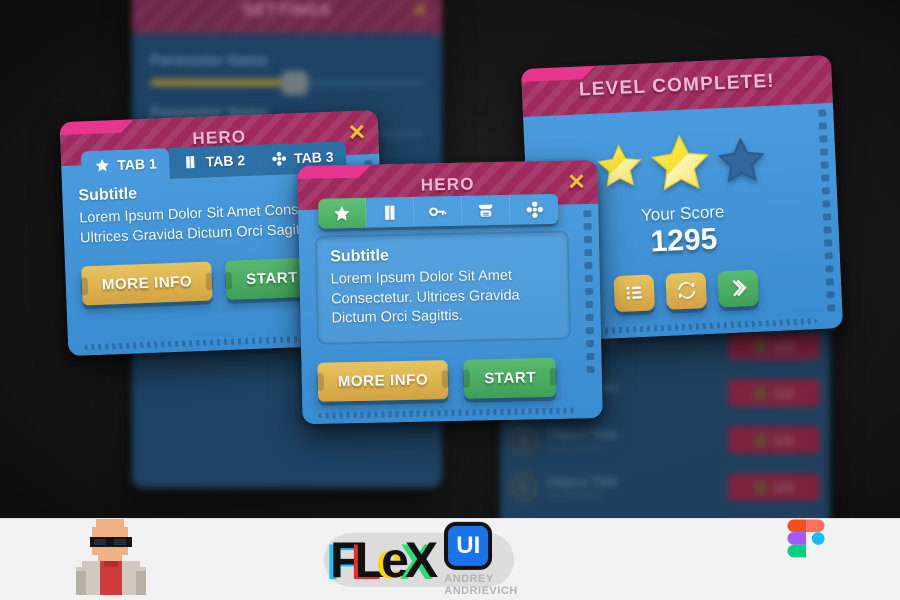  I want to click on list-icon, so click(633, 293).